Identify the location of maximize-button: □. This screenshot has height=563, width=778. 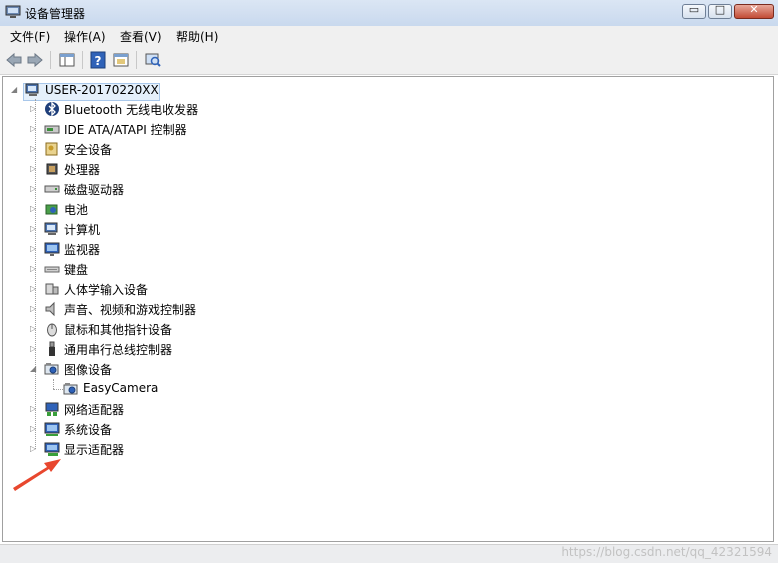
(720, 11).